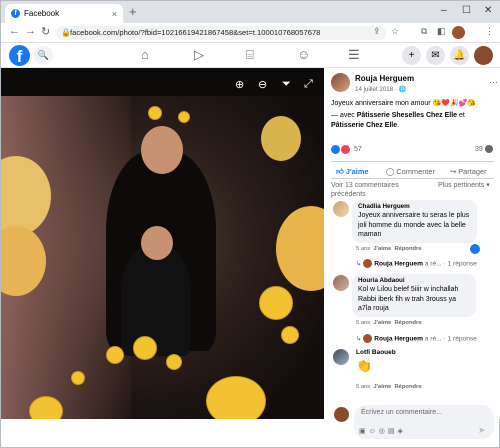 The image size is (500, 448). What do you see at coordinates (145, 54) in the screenshot?
I see `home-icon: ⌂` at bounding box center [145, 54].